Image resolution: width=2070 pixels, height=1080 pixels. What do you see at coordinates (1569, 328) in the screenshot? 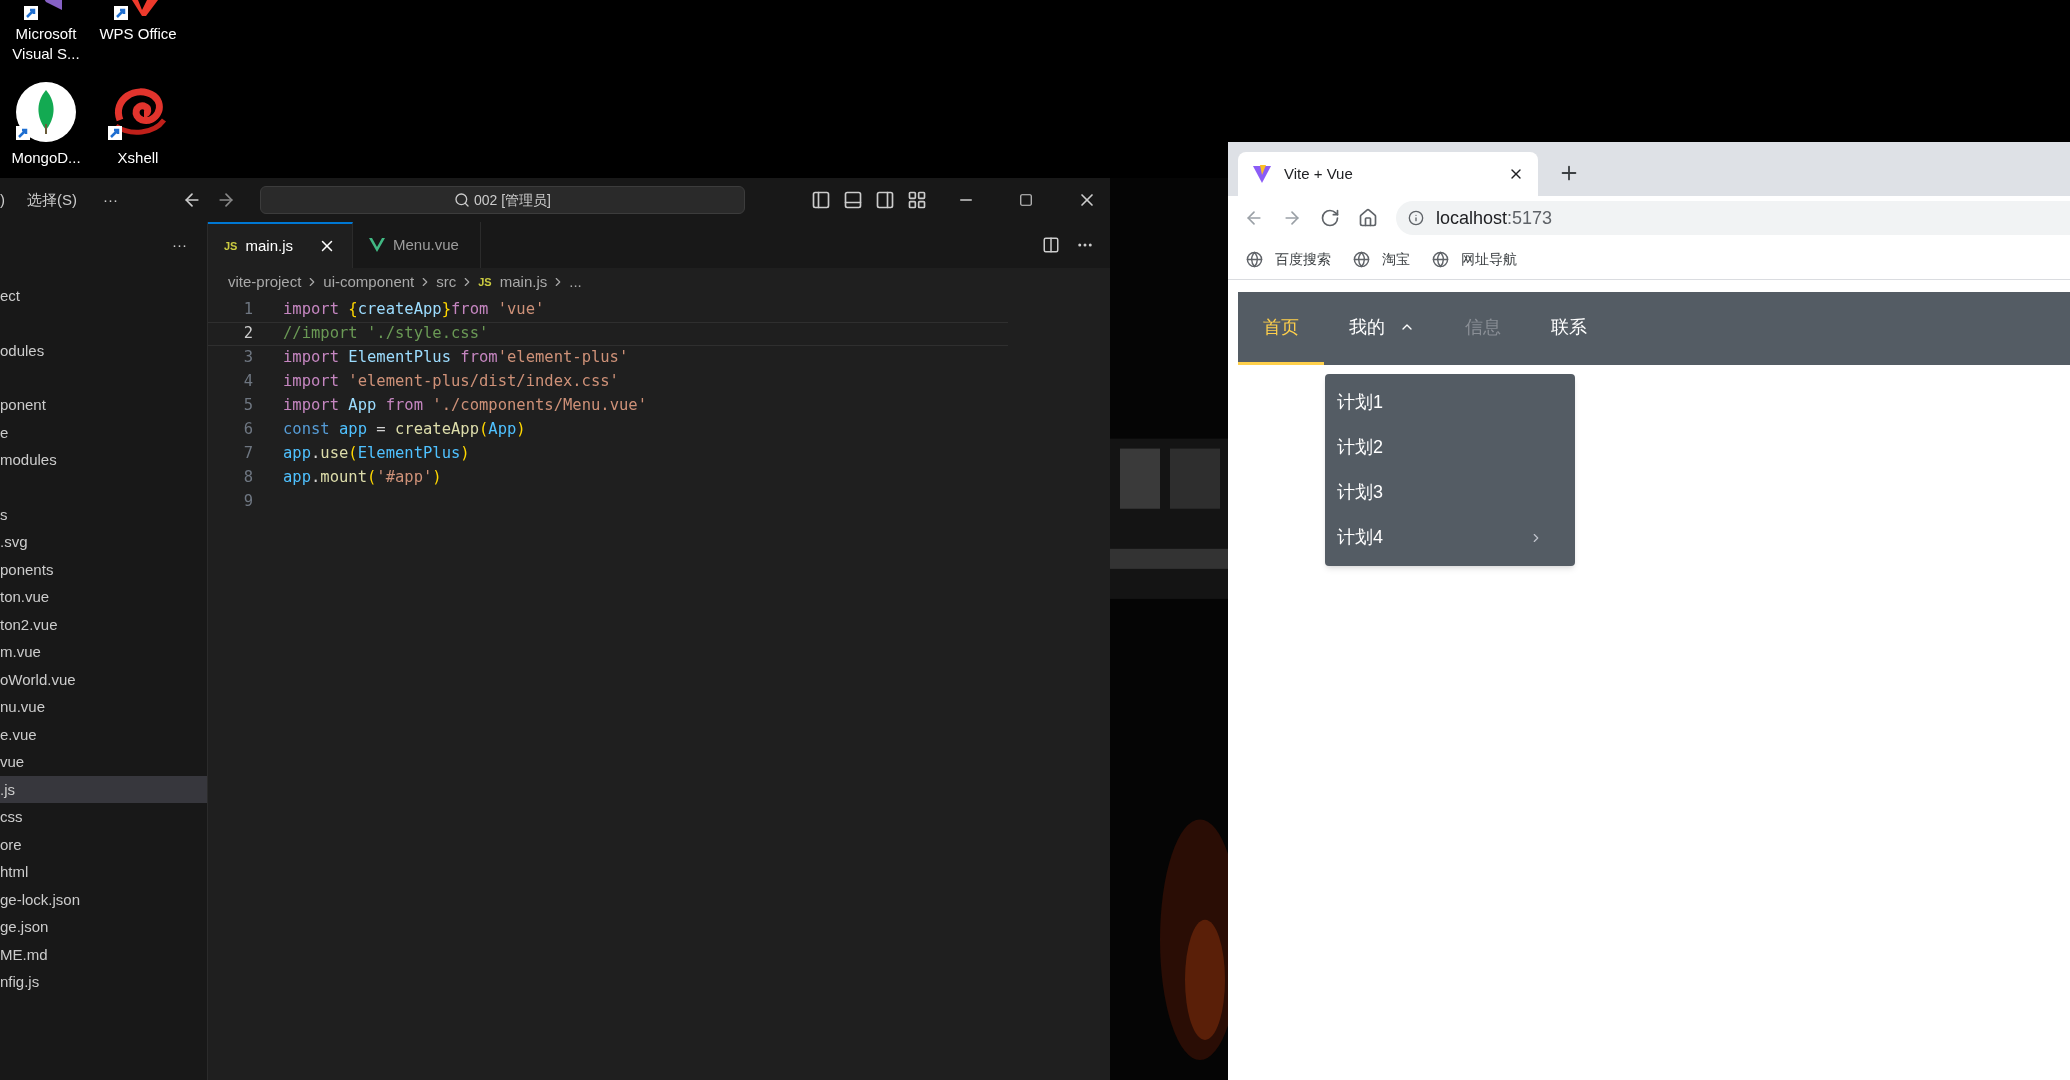
I see `menu-item: 联系` at bounding box center [1569, 328].